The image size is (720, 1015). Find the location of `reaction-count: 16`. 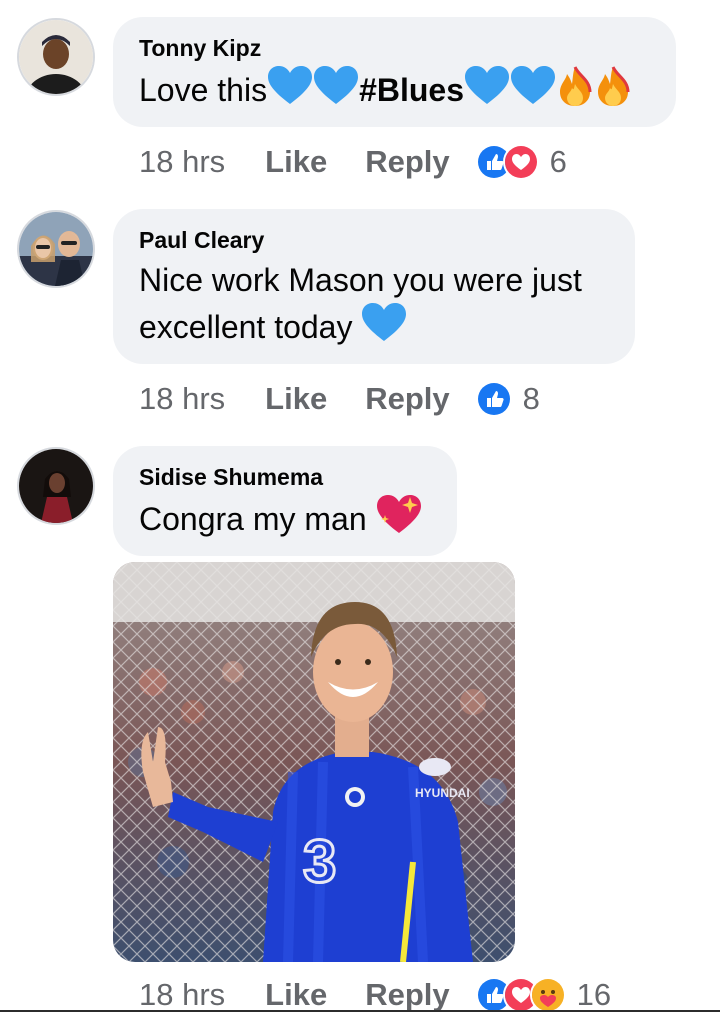

reaction-count: 16 is located at coordinates (594, 994).